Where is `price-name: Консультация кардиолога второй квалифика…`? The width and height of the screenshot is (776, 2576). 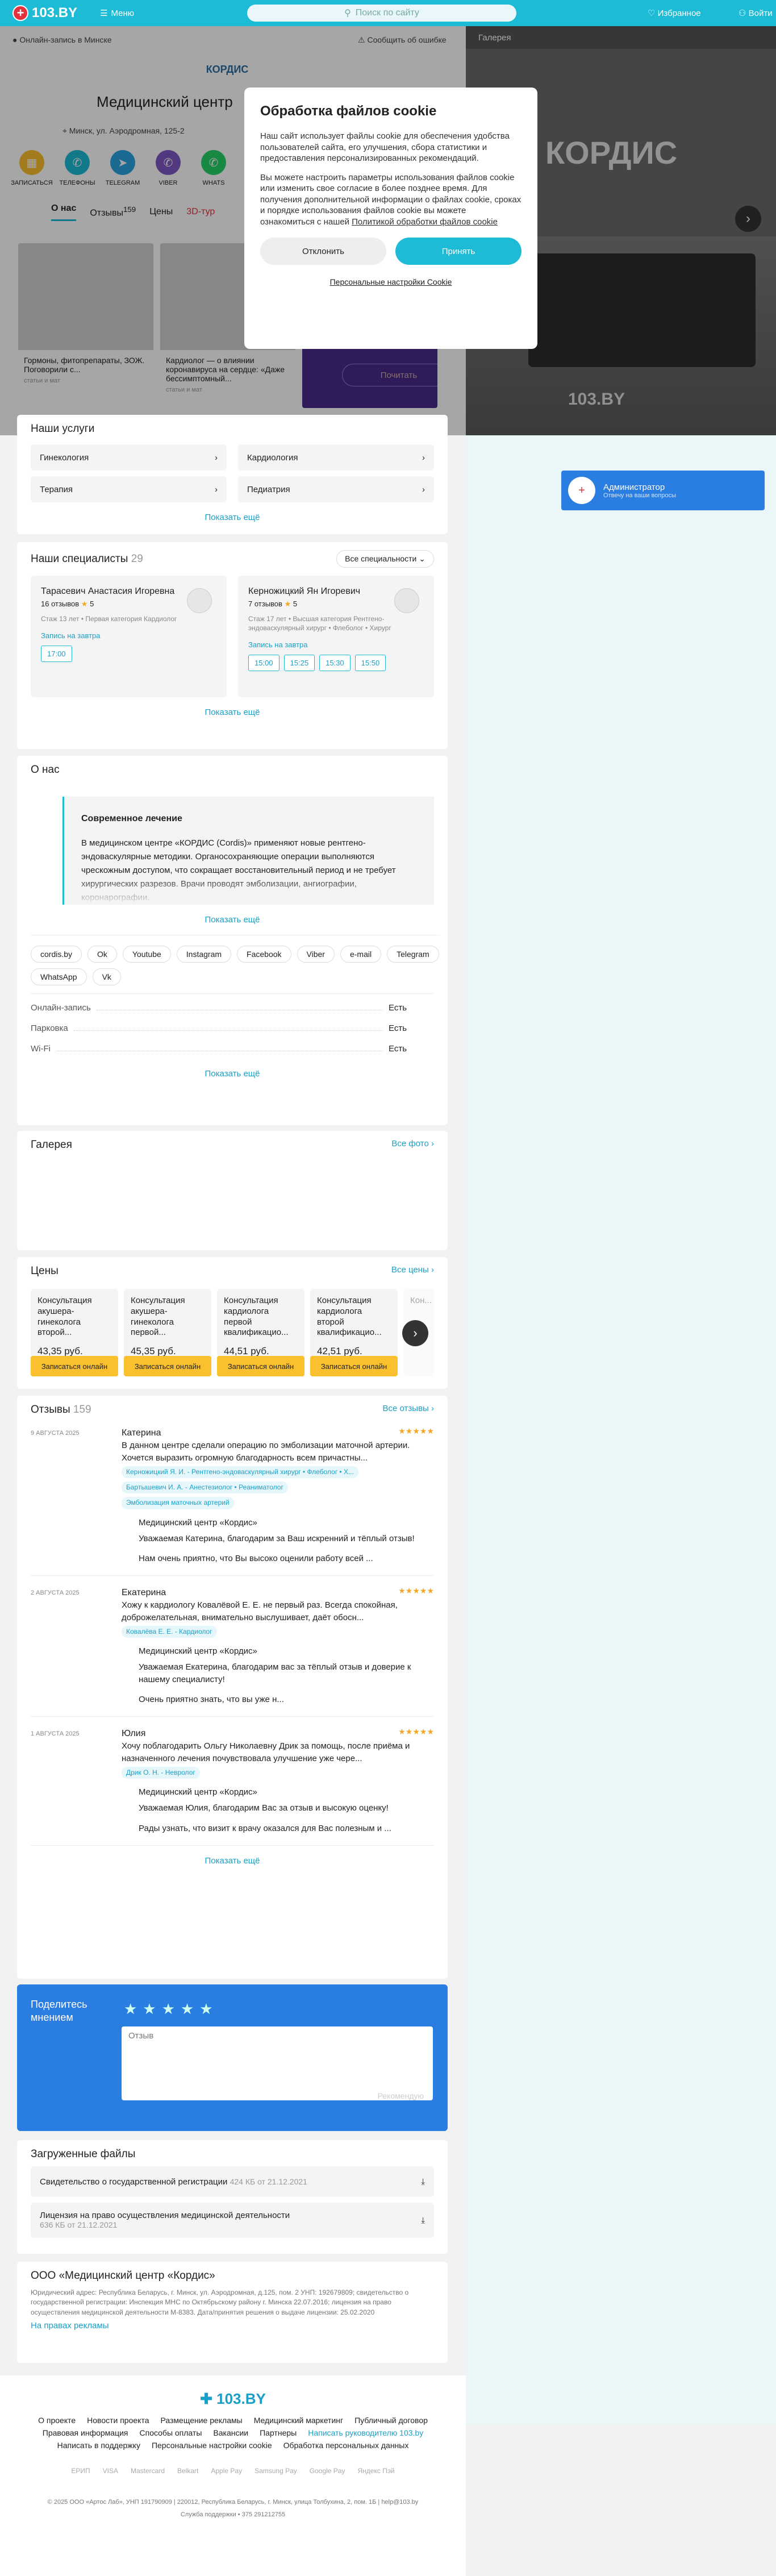
price-name: Консультация кардиолога второй квалифика… is located at coordinates (350, 1317).